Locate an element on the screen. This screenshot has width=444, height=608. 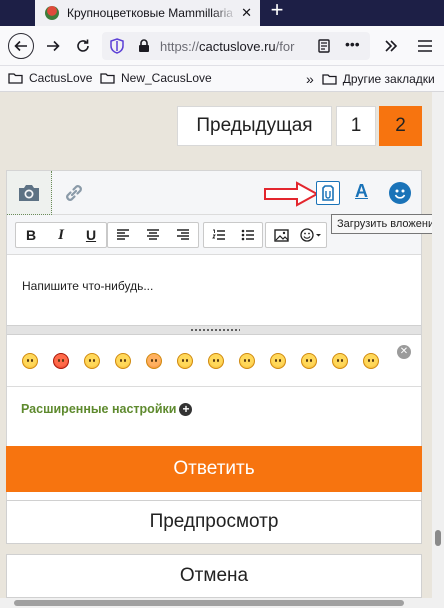
align-left-icon is located at coordinates (123, 234).